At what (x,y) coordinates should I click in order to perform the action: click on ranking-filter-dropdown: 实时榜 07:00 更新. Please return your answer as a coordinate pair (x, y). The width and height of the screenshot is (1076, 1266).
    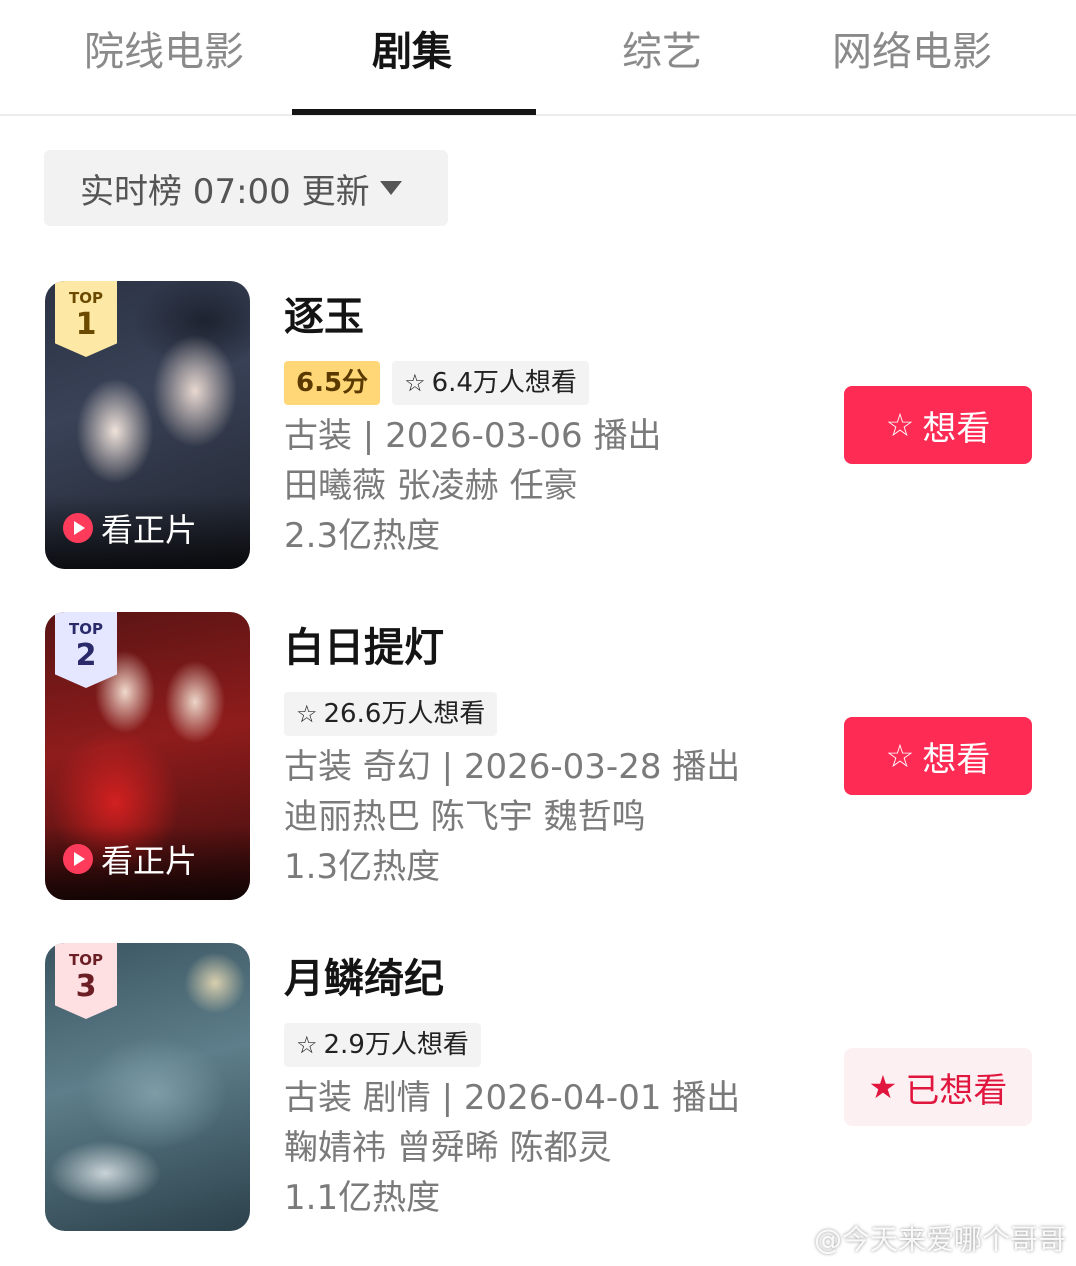
    Looking at the image, I should click on (246, 188).